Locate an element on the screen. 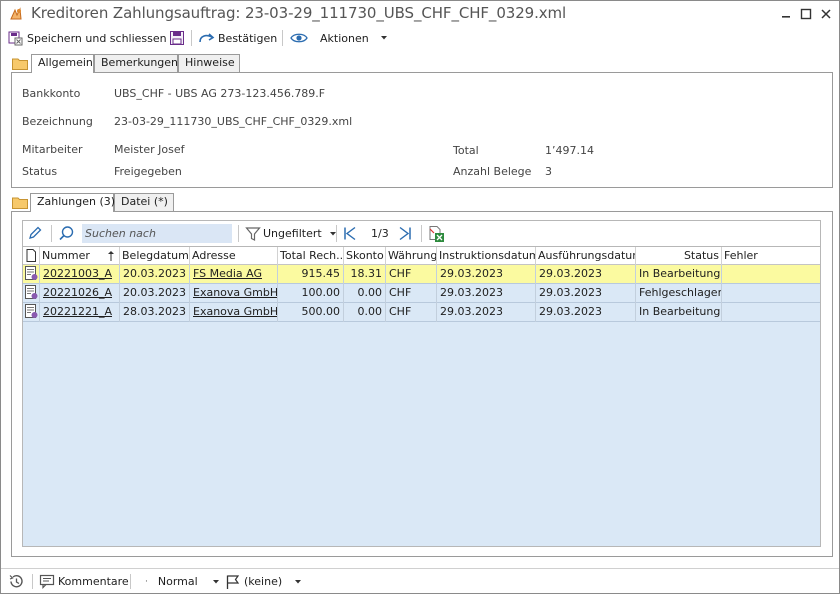 The width and height of the screenshot is (840, 594). flag-label: (keine) is located at coordinates (263, 581).